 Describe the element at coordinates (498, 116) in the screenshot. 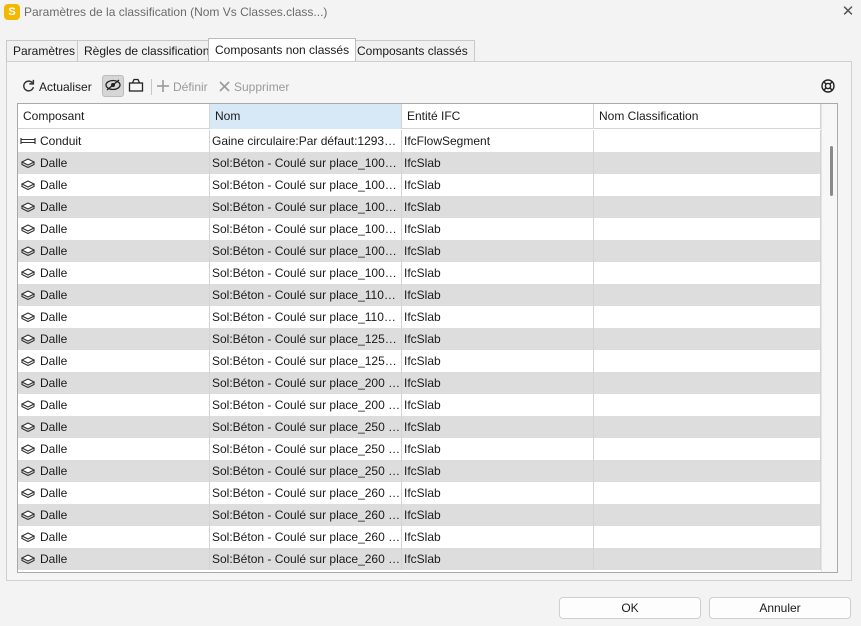

I see `column-header-entite-ifc: Entité IFC` at that location.